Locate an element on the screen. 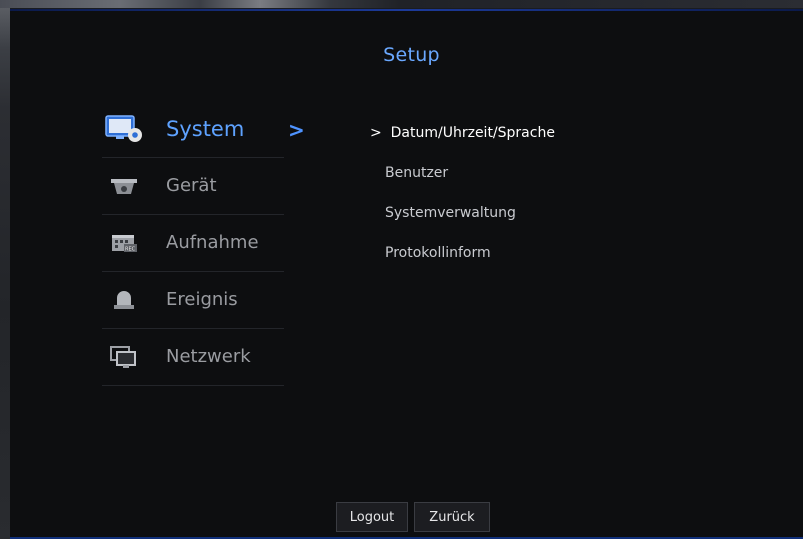 Image resolution: width=803 pixels, height=539 pixels. logout-button: Logout is located at coordinates (372, 517).